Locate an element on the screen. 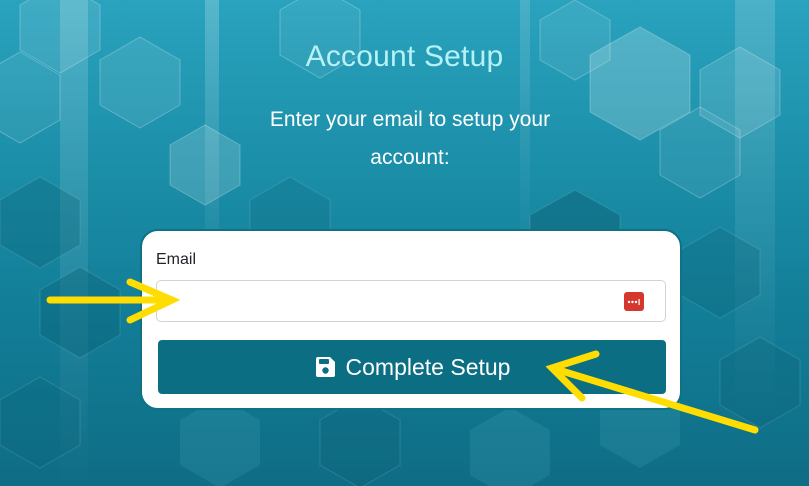 The width and height of the screenshot is (809, 486). complete-setup-button: Complete Setup is located at coordinates (412, 367).